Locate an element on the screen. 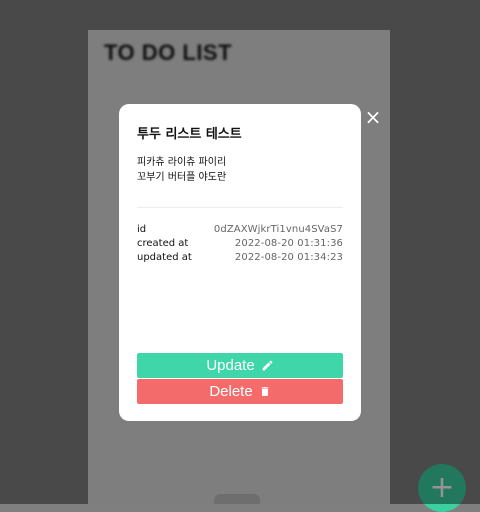 Image resolution: width=480 pixels, height=512 pixels. meta-value: 0dZAXWjkrTi1vnu4SVaS7 is located at coordinates (278, 229).